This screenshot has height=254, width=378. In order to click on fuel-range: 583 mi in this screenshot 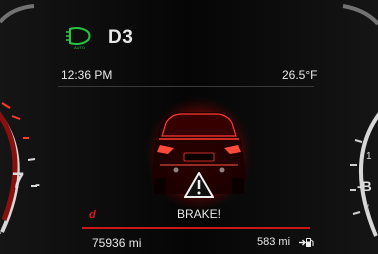, I will do `click(274, 242)`.